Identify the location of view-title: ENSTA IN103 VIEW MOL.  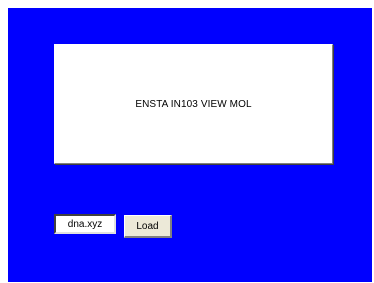
(193, 104).